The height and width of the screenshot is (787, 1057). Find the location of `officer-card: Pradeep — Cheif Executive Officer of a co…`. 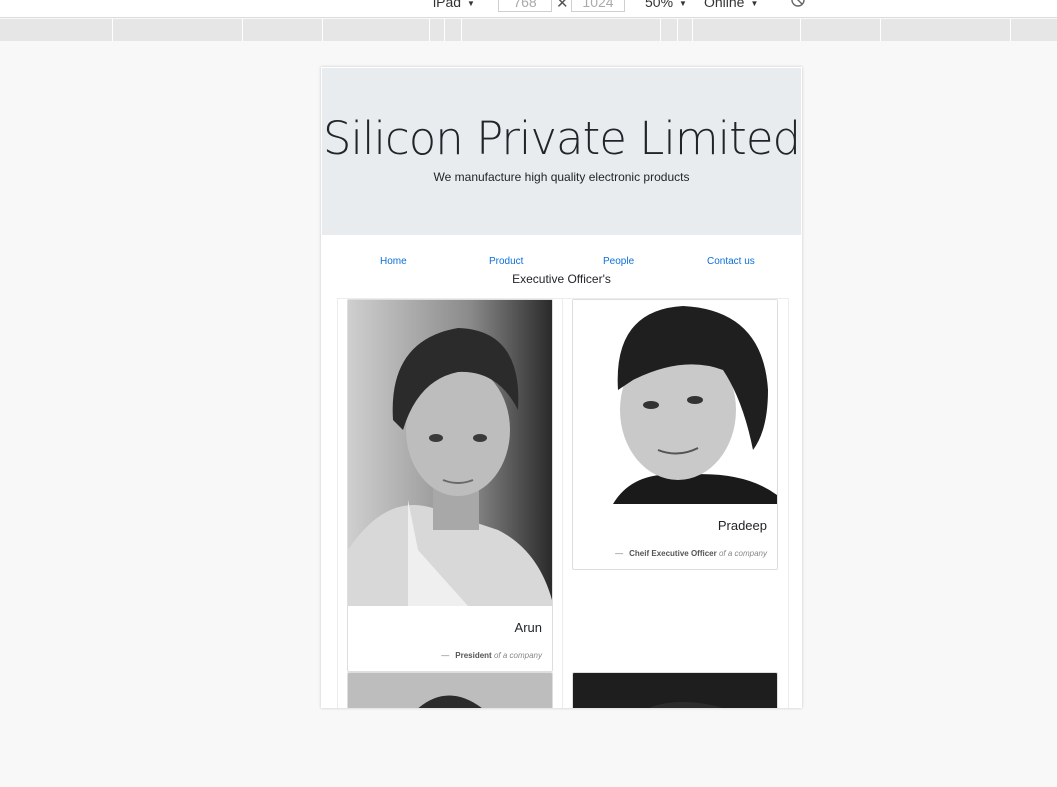

officer-card: Pradeep — Cheif Executive Officer of a co… is located at coordinates (675, 434).